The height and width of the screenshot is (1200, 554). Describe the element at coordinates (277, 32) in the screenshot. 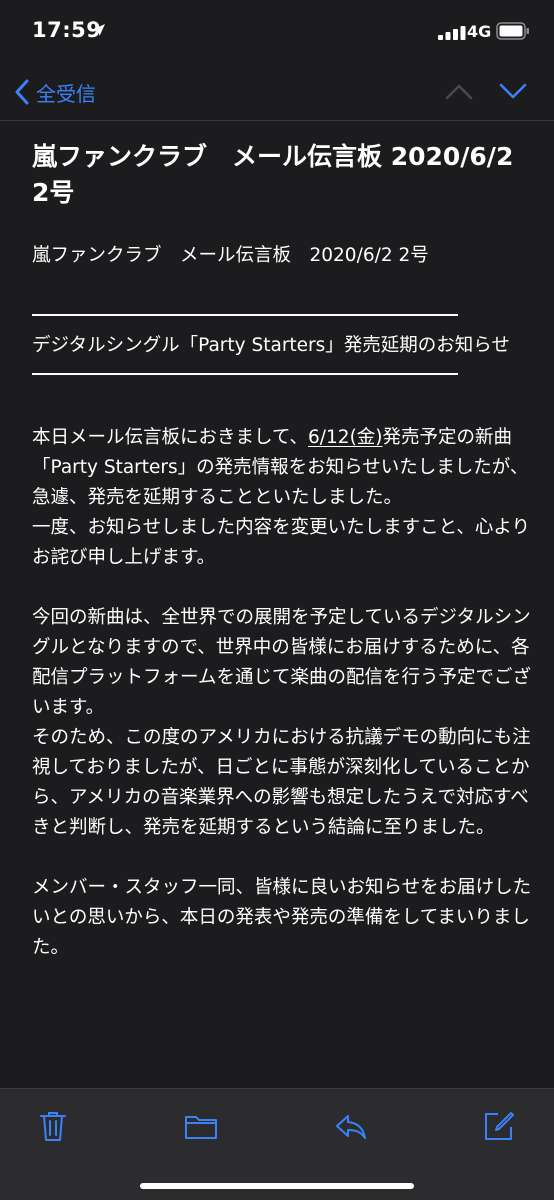

I see `status-bar: 17:59 4G` at that location.